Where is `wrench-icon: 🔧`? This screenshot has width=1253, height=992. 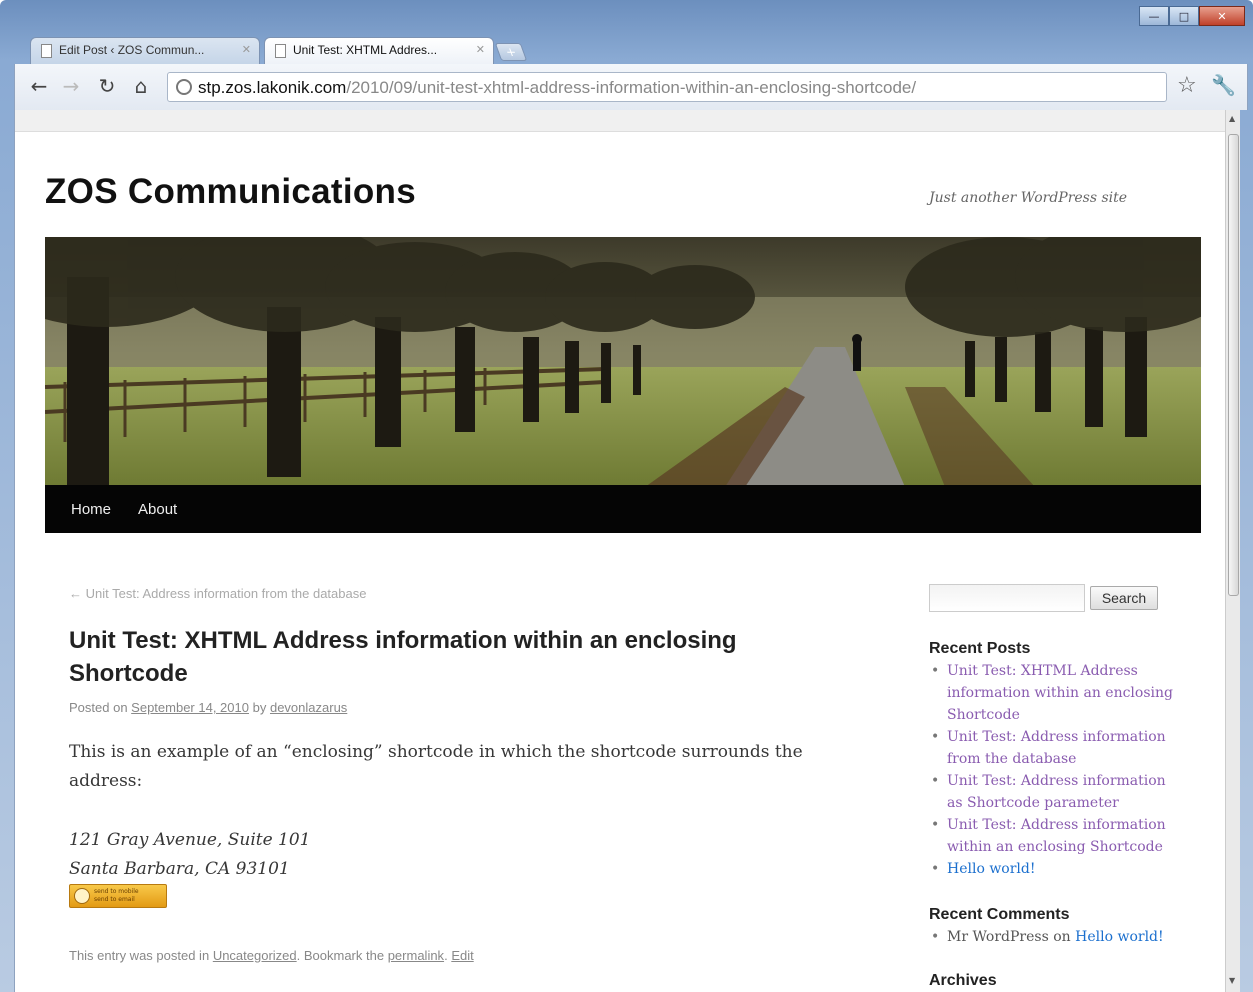 wrench-icon: 🔧 is located at coordinates (1223, 85).